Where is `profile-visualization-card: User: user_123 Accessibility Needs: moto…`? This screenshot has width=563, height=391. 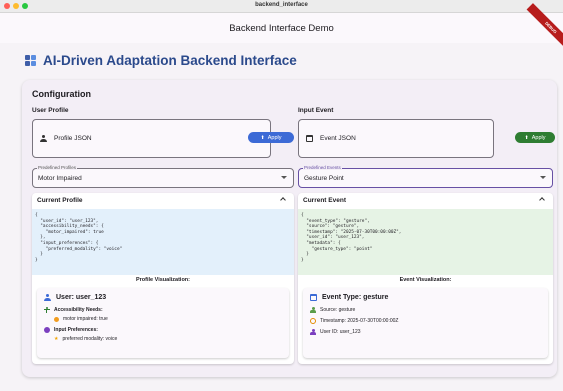 profile-visualization-card: User: user_123 Accessibility Needs: moto… is located at coordinates (163, 323).